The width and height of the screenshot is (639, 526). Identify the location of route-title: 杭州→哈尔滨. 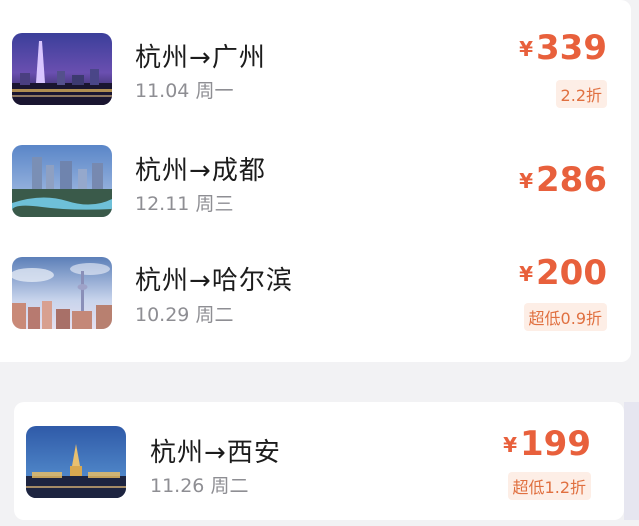
(214, 281).